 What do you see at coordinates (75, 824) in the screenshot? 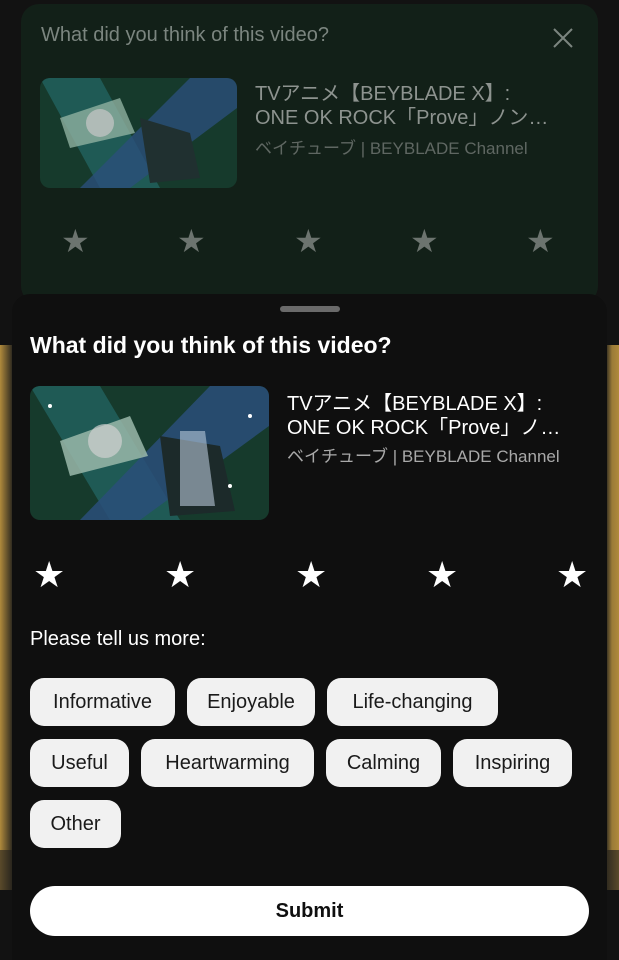
I see `chip-other: Other` at bounding box center [75, 824].